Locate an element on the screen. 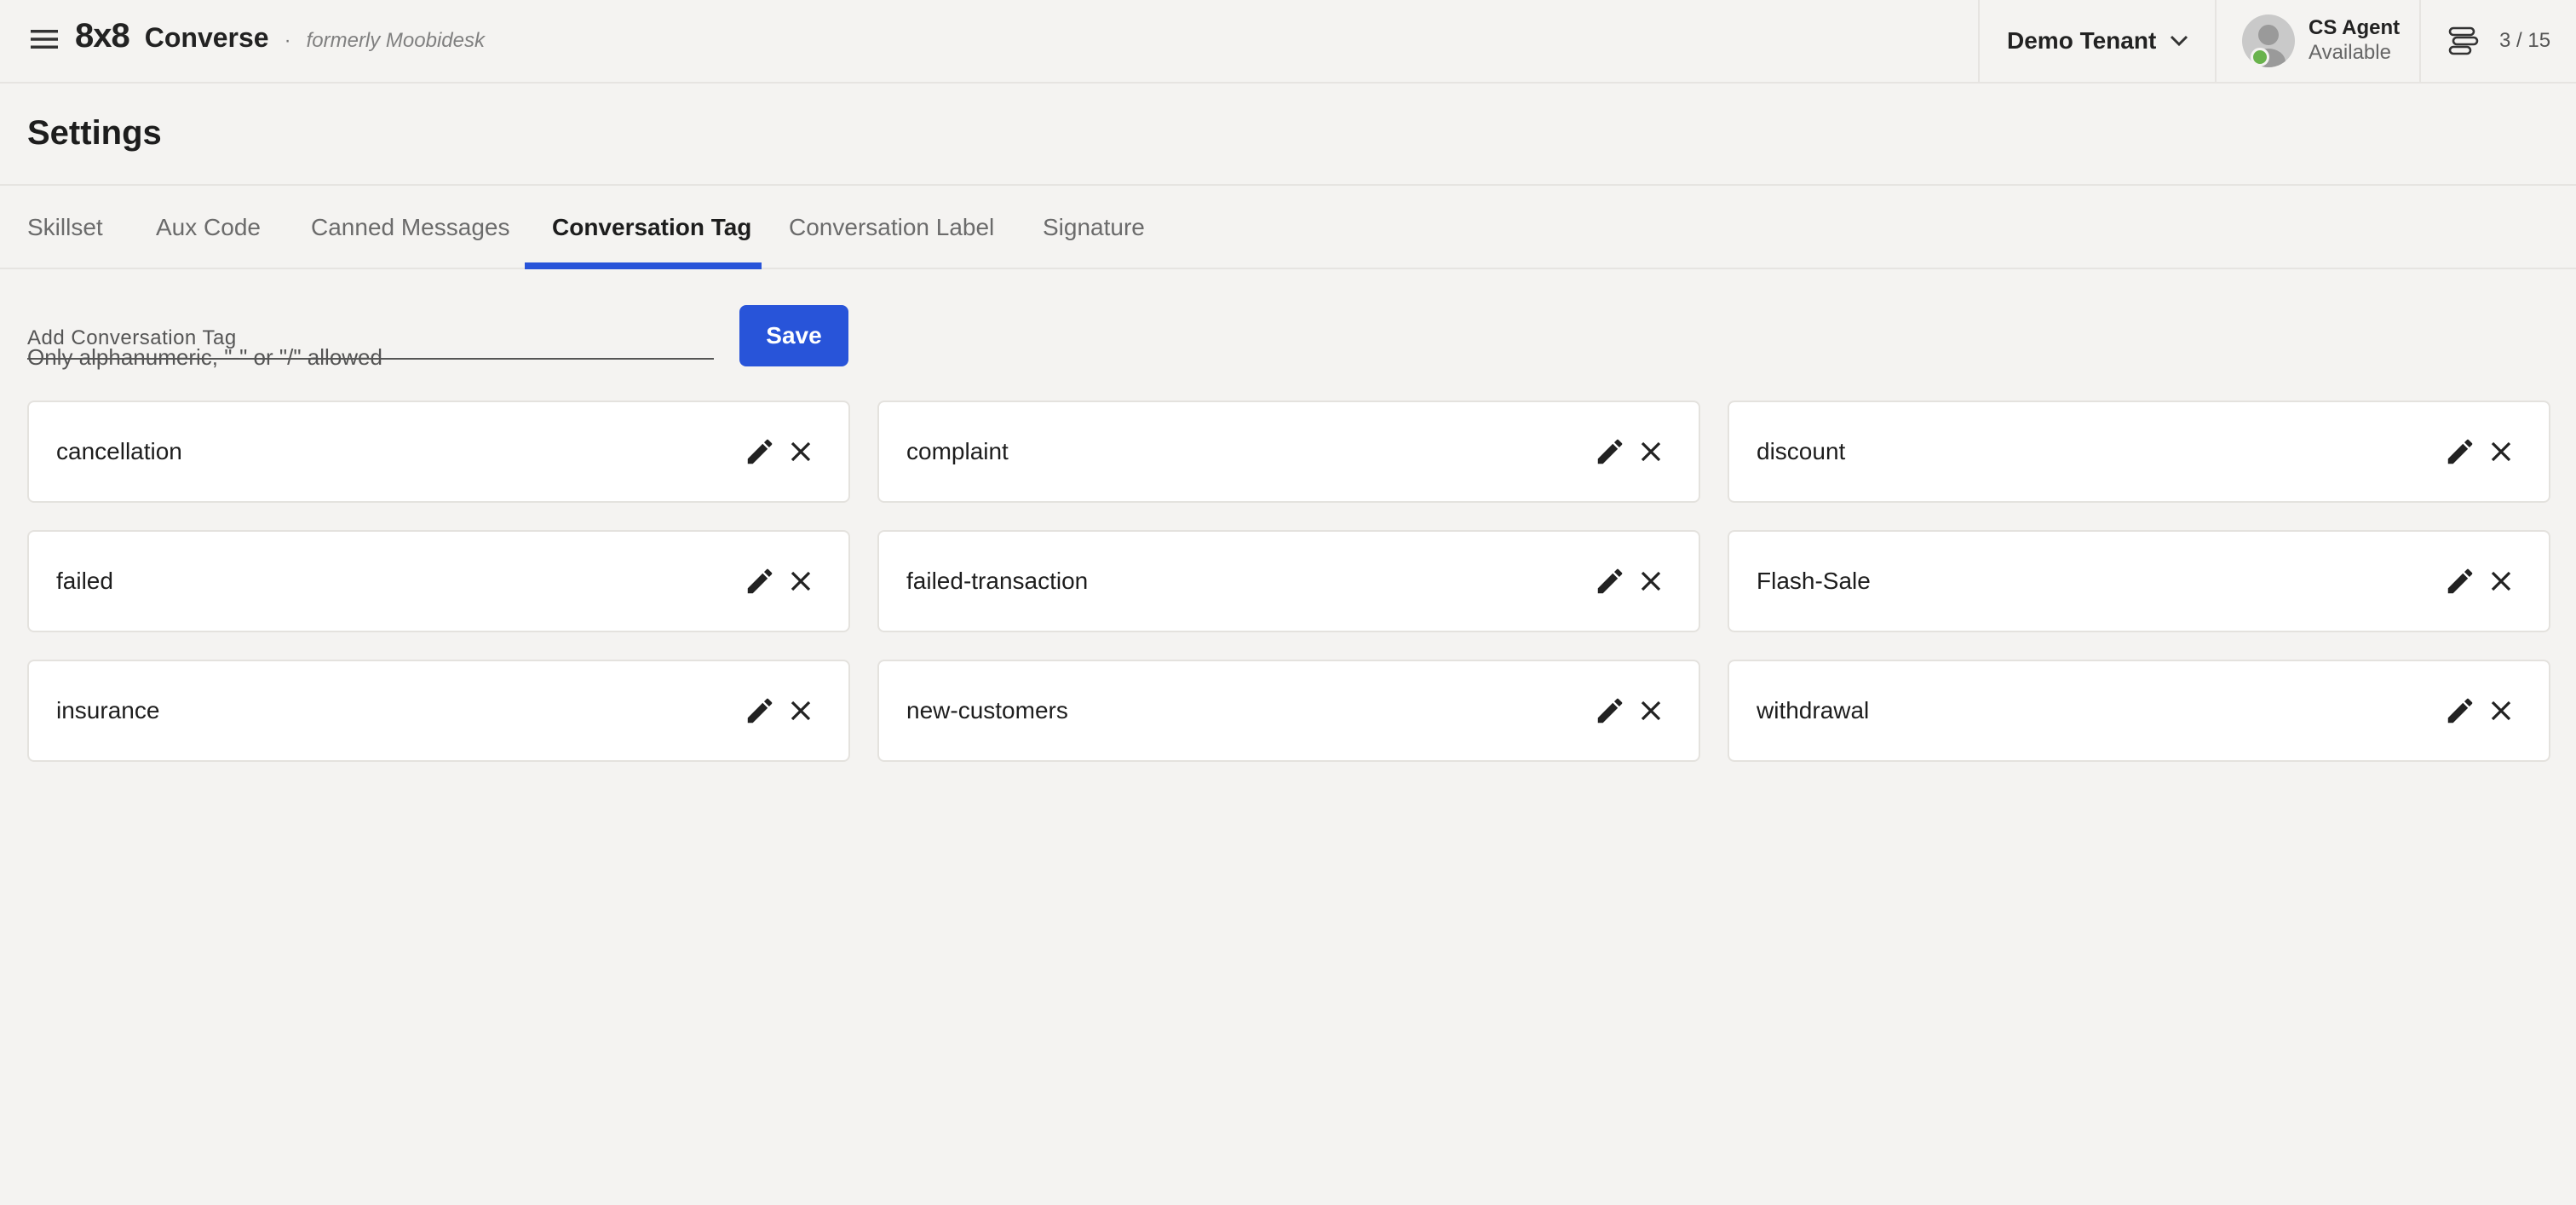  tag-card: new-customers is located at coordinates (1288, 711).